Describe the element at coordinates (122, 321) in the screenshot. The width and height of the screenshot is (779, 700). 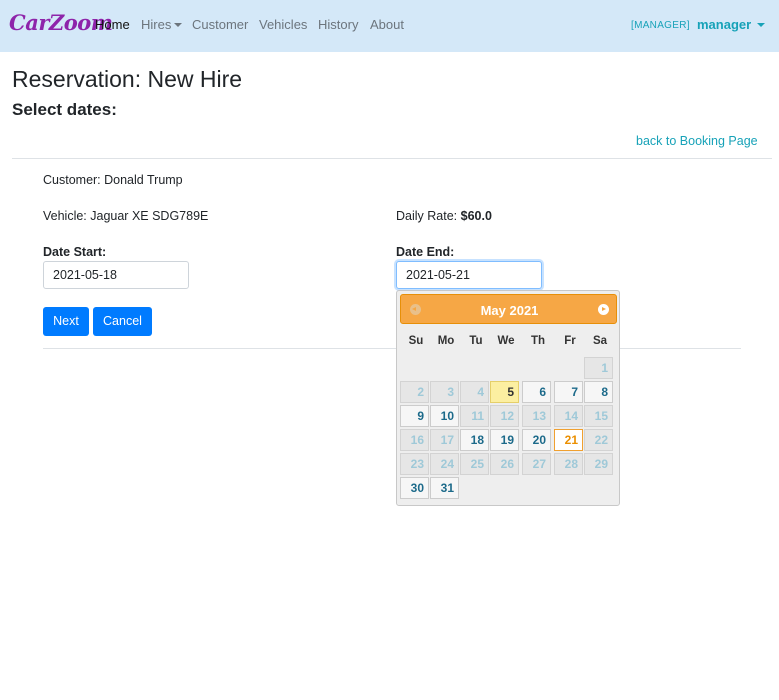
I see `cancel-button: Cancel` at that location.